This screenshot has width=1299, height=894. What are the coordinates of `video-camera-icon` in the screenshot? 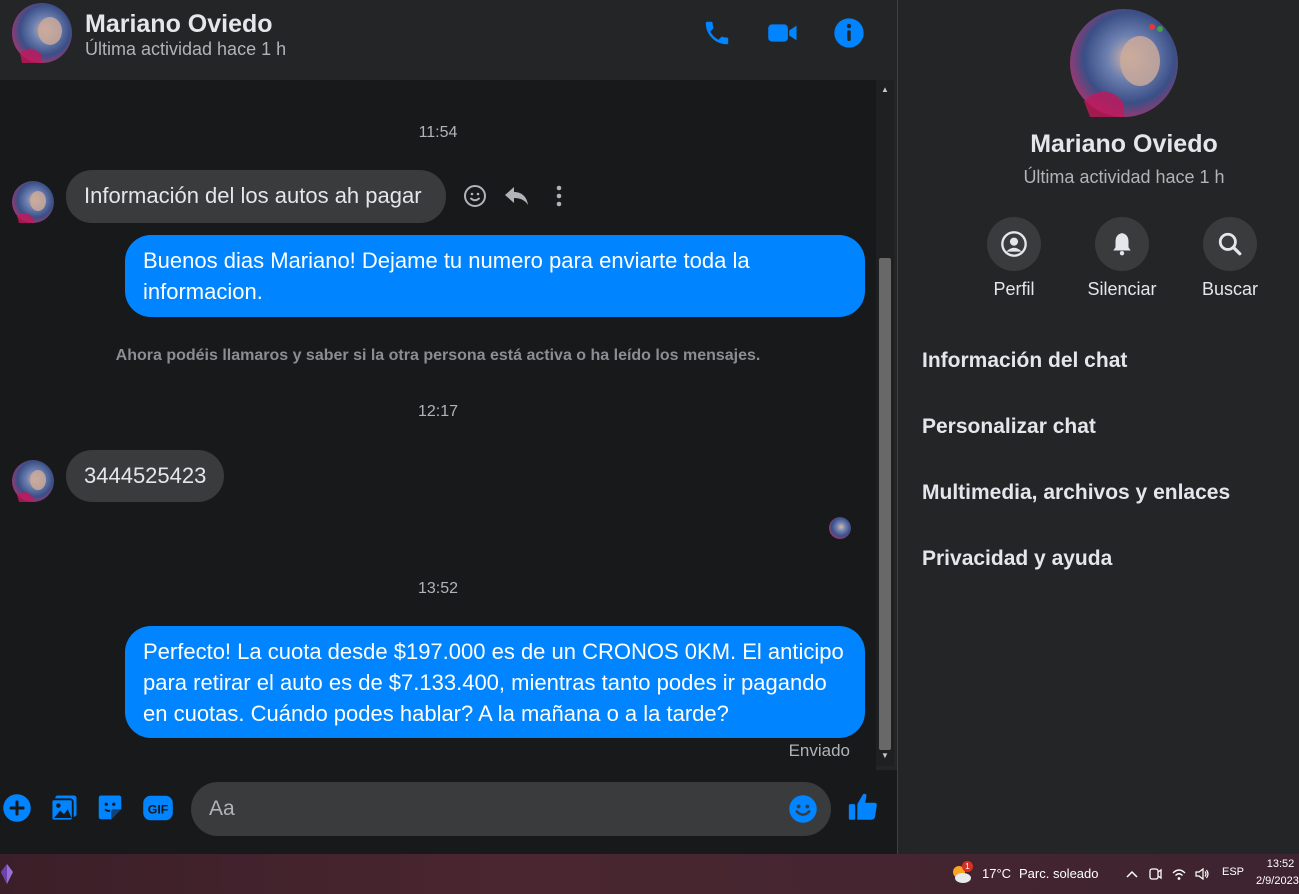 It's located at (782, 33).